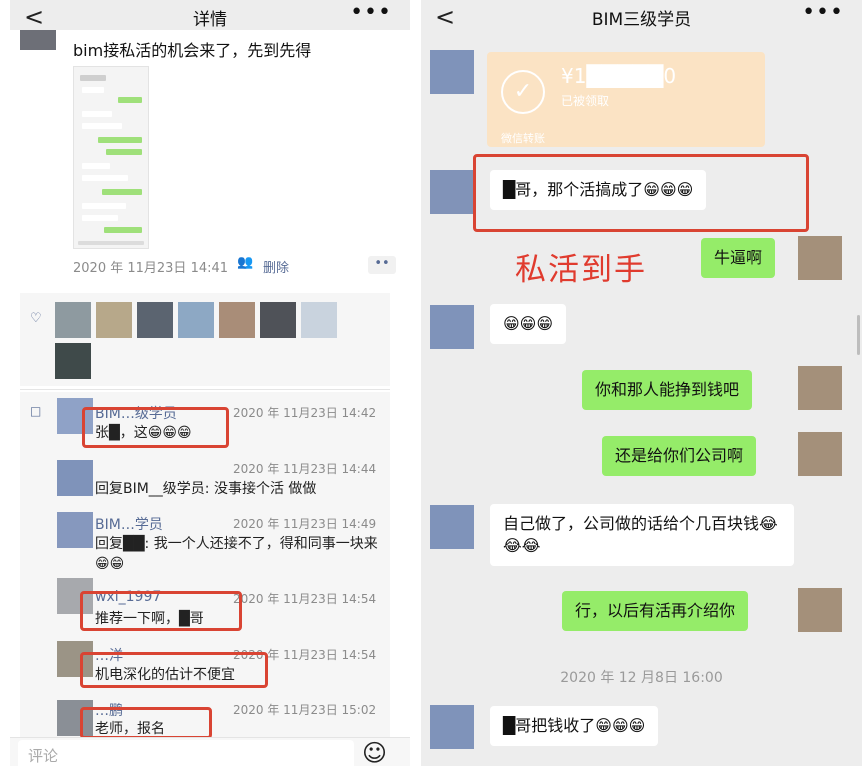  I want to click on chat-title: BIM三级学员, so click(641, 20).